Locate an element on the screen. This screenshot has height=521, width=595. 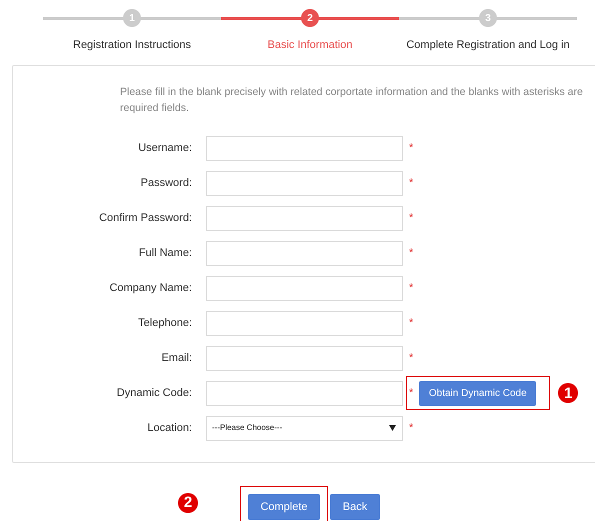
field-label: Company Name: is located at coordinates (150, 288).